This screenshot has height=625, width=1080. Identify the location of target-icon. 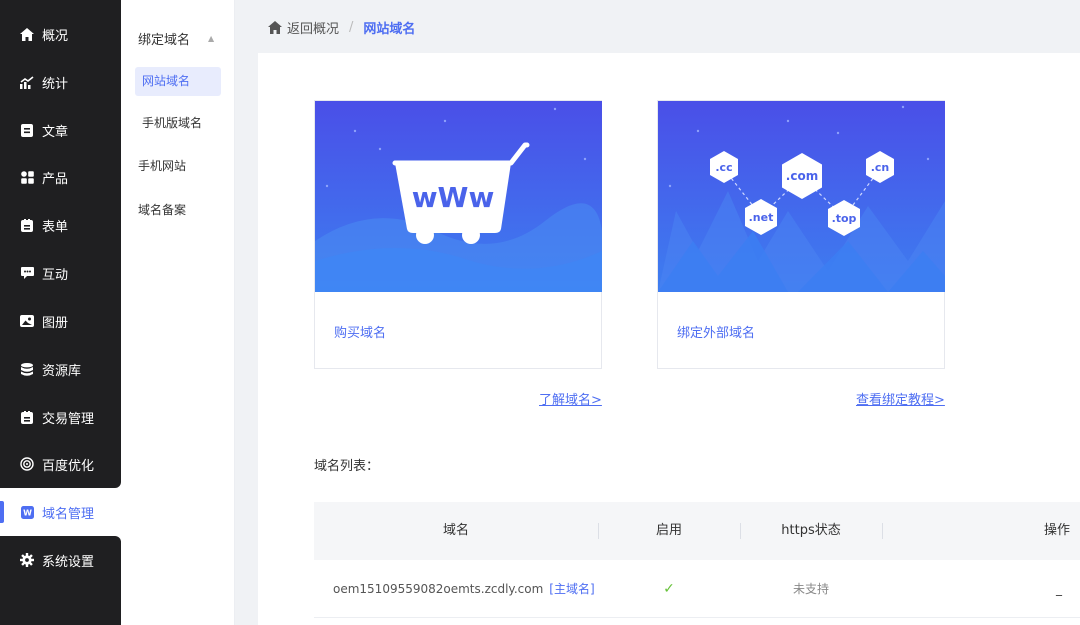
(27, 464).